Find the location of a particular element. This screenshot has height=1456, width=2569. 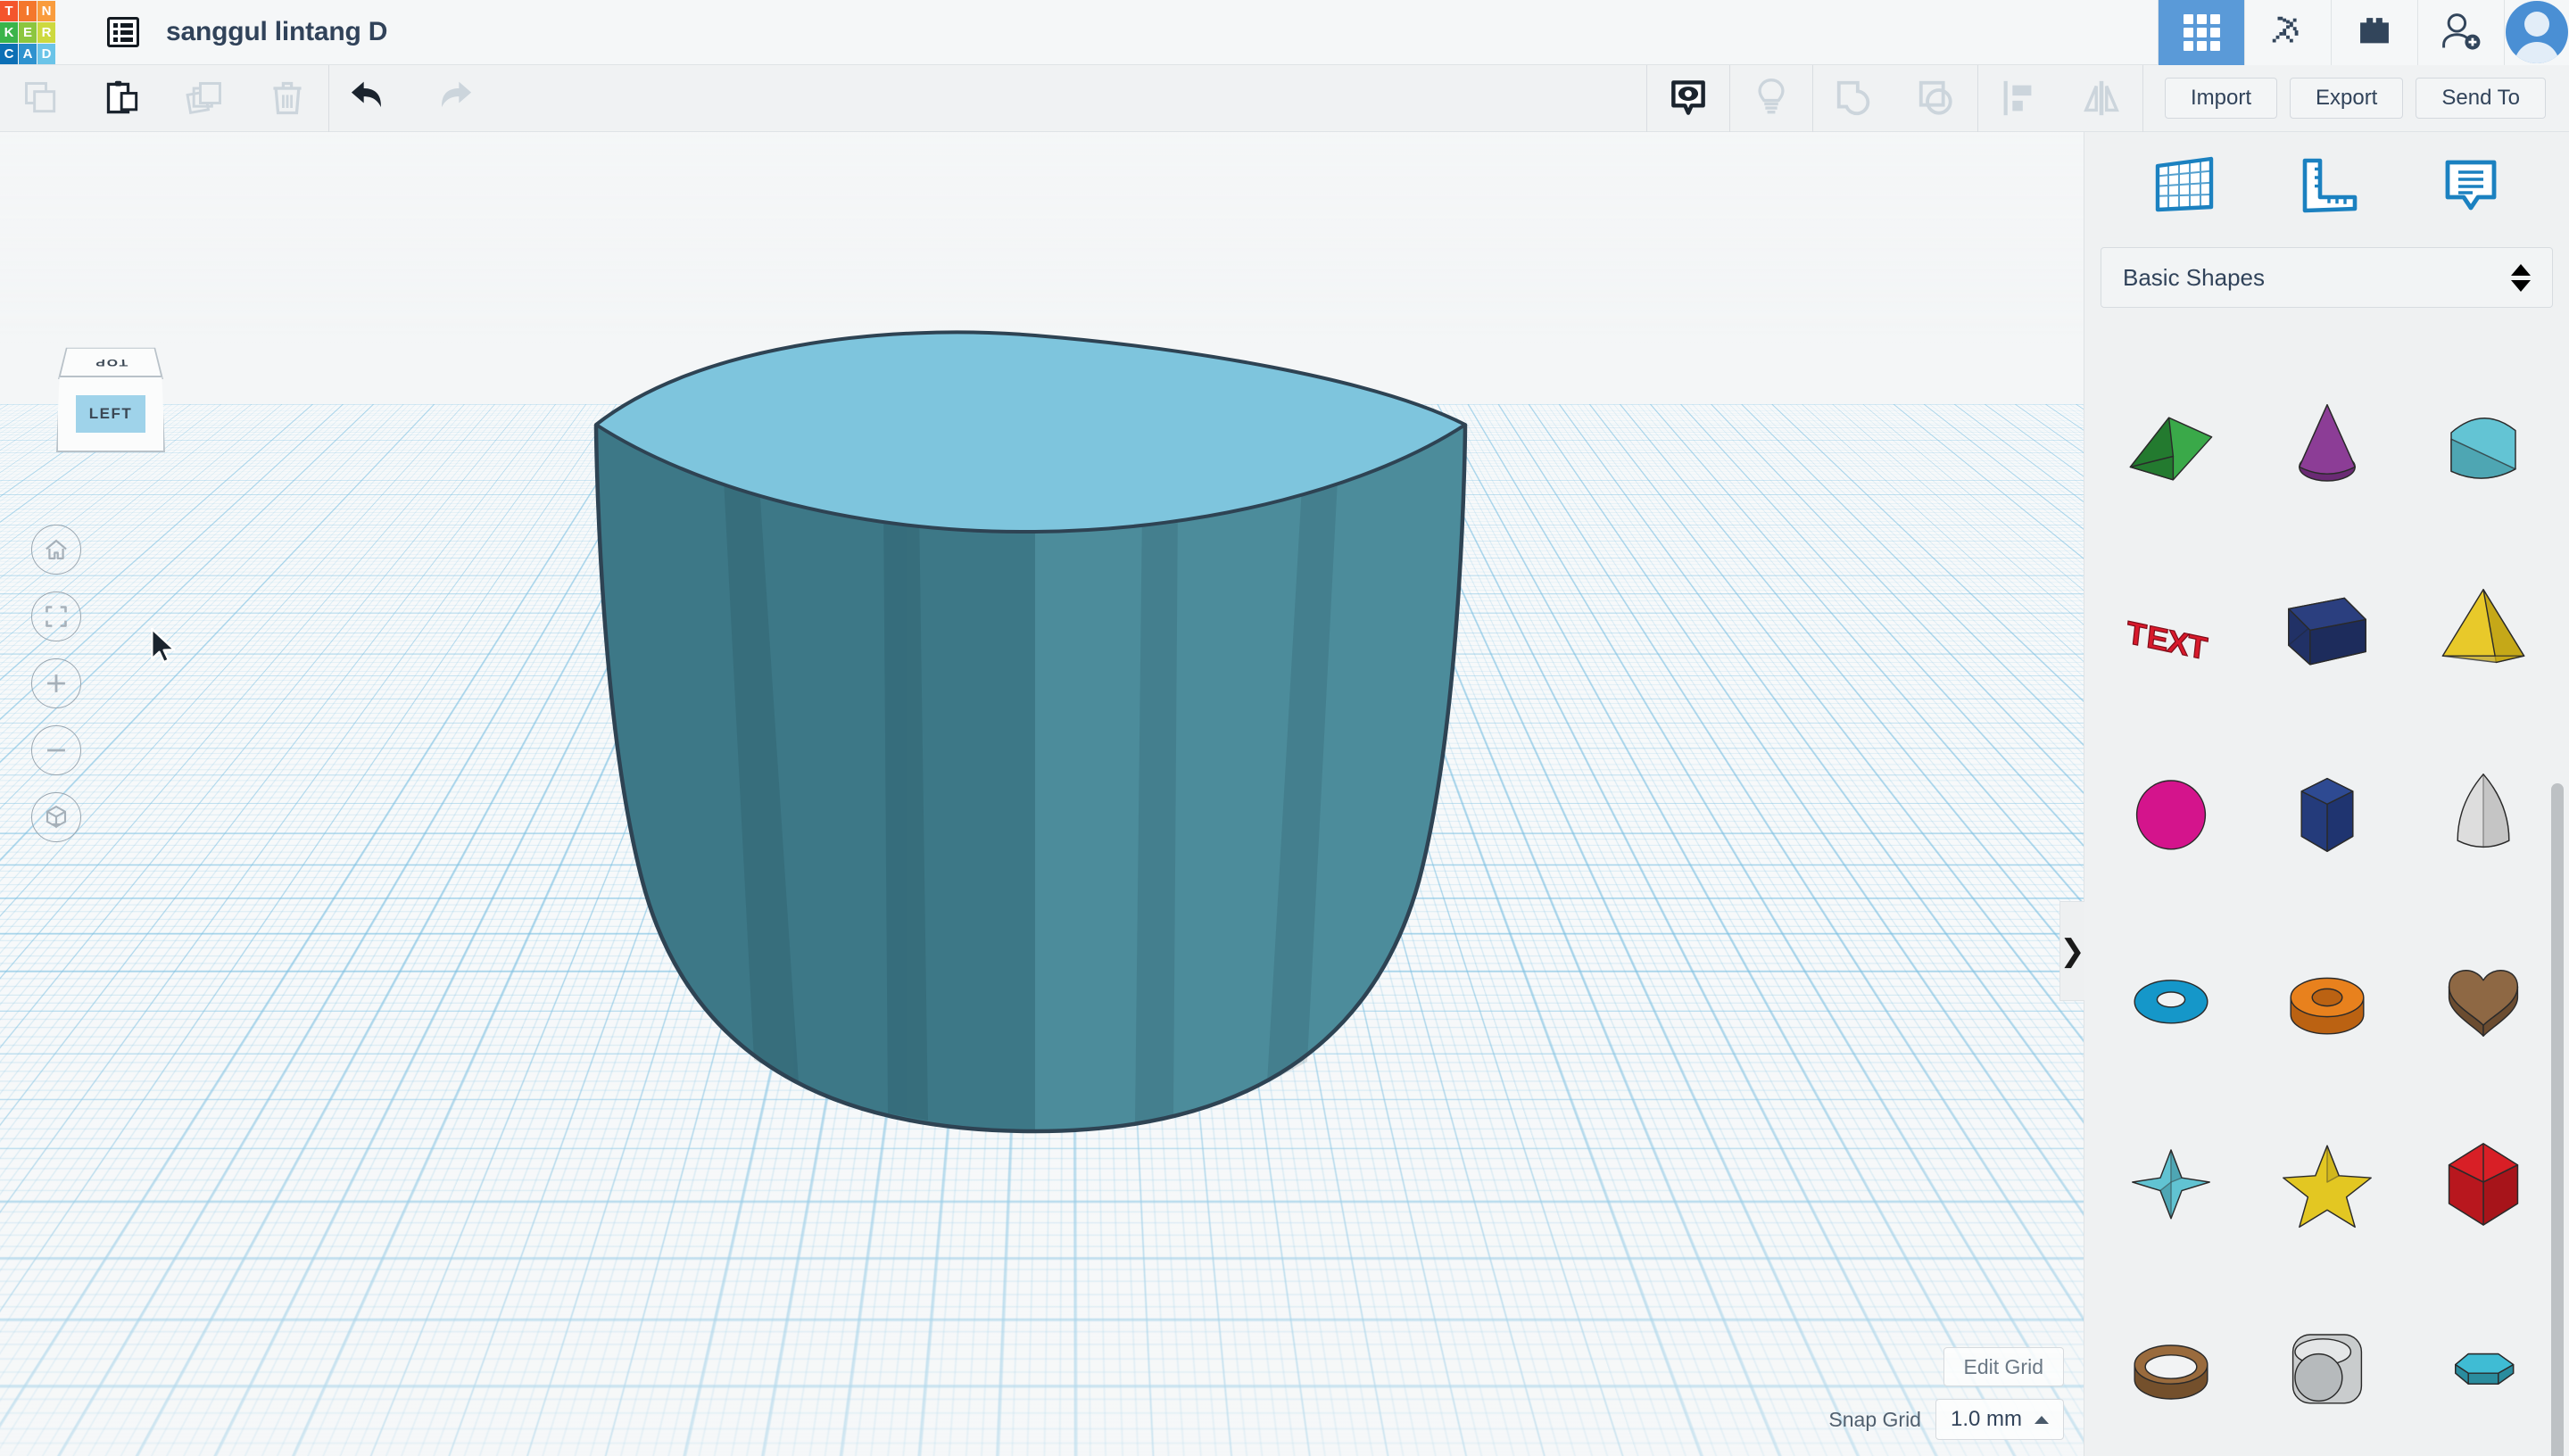

undo-button is located at coordinates (370, 98).